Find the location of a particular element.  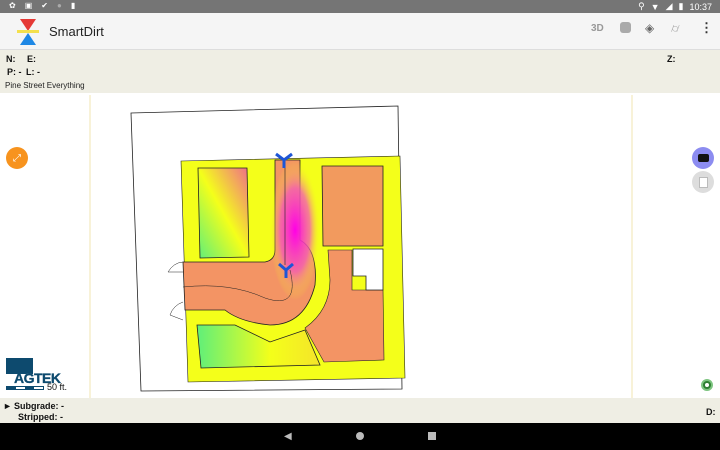

notification-icon: ▣ is located at coordinates (28, 5).